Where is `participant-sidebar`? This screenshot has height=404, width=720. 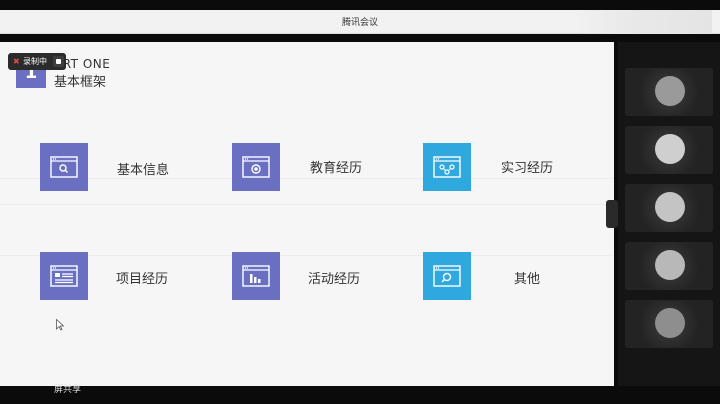 participant-sidebar is located at coordinates (669, 214).